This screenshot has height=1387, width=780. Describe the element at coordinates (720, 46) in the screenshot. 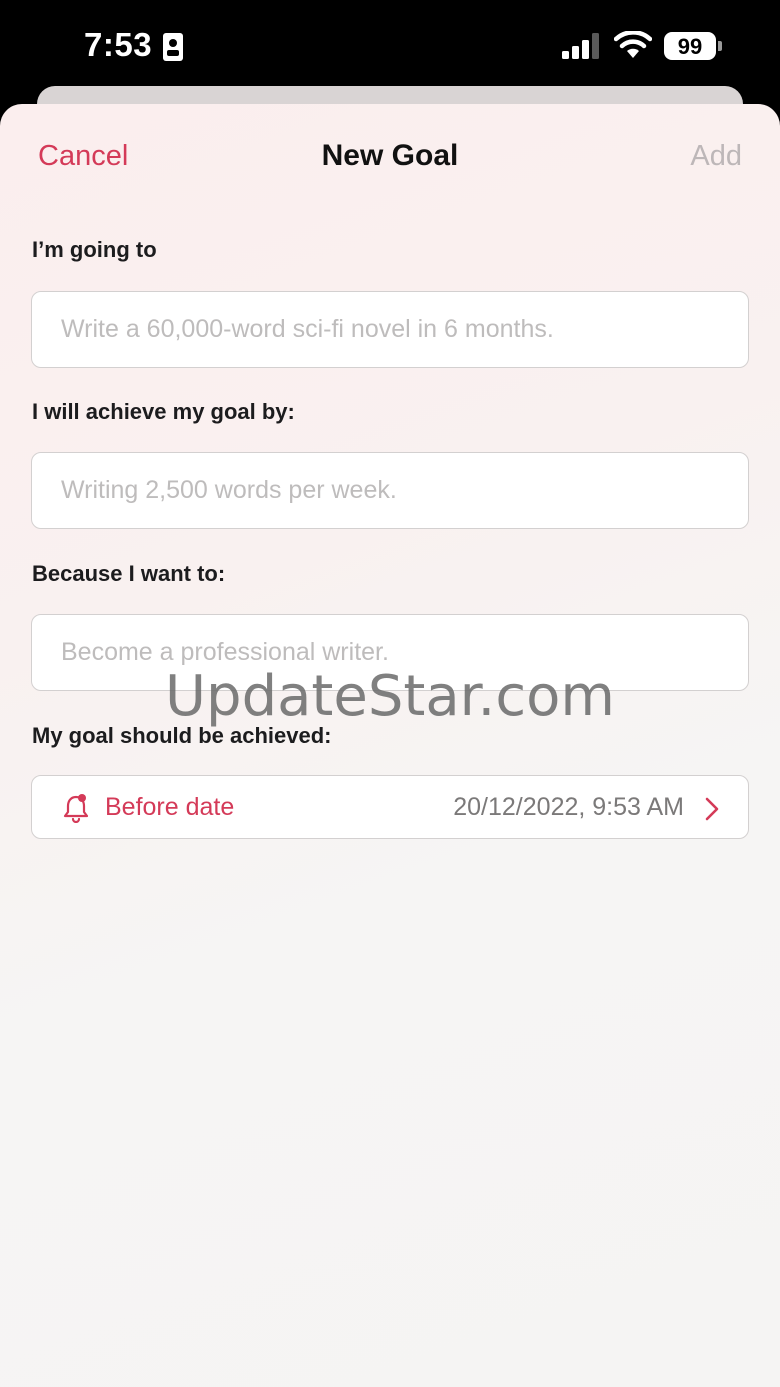

I see `battery-tip` at that location.